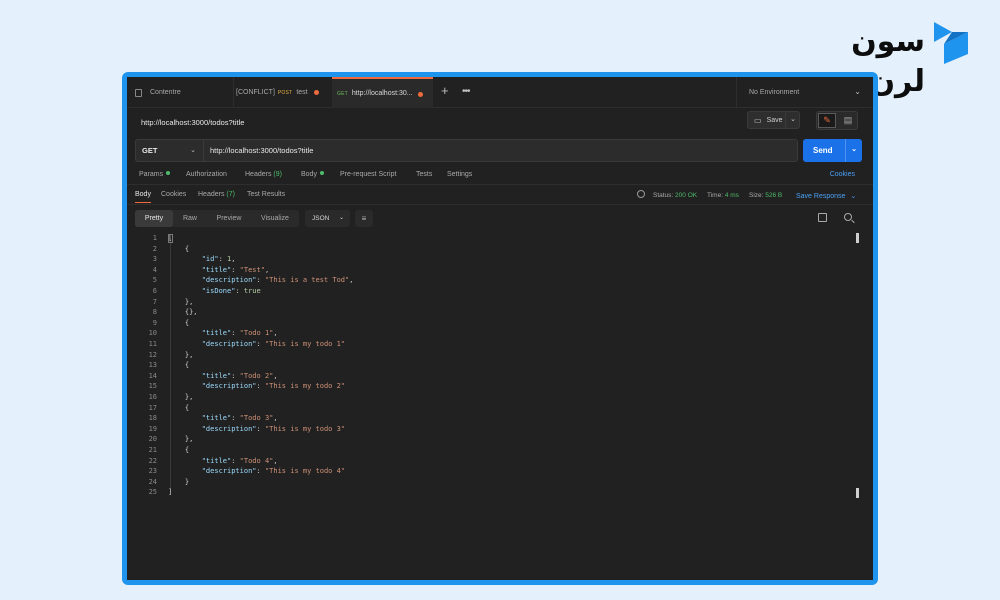  I want to click on line-number: 22, so click(152, 460).